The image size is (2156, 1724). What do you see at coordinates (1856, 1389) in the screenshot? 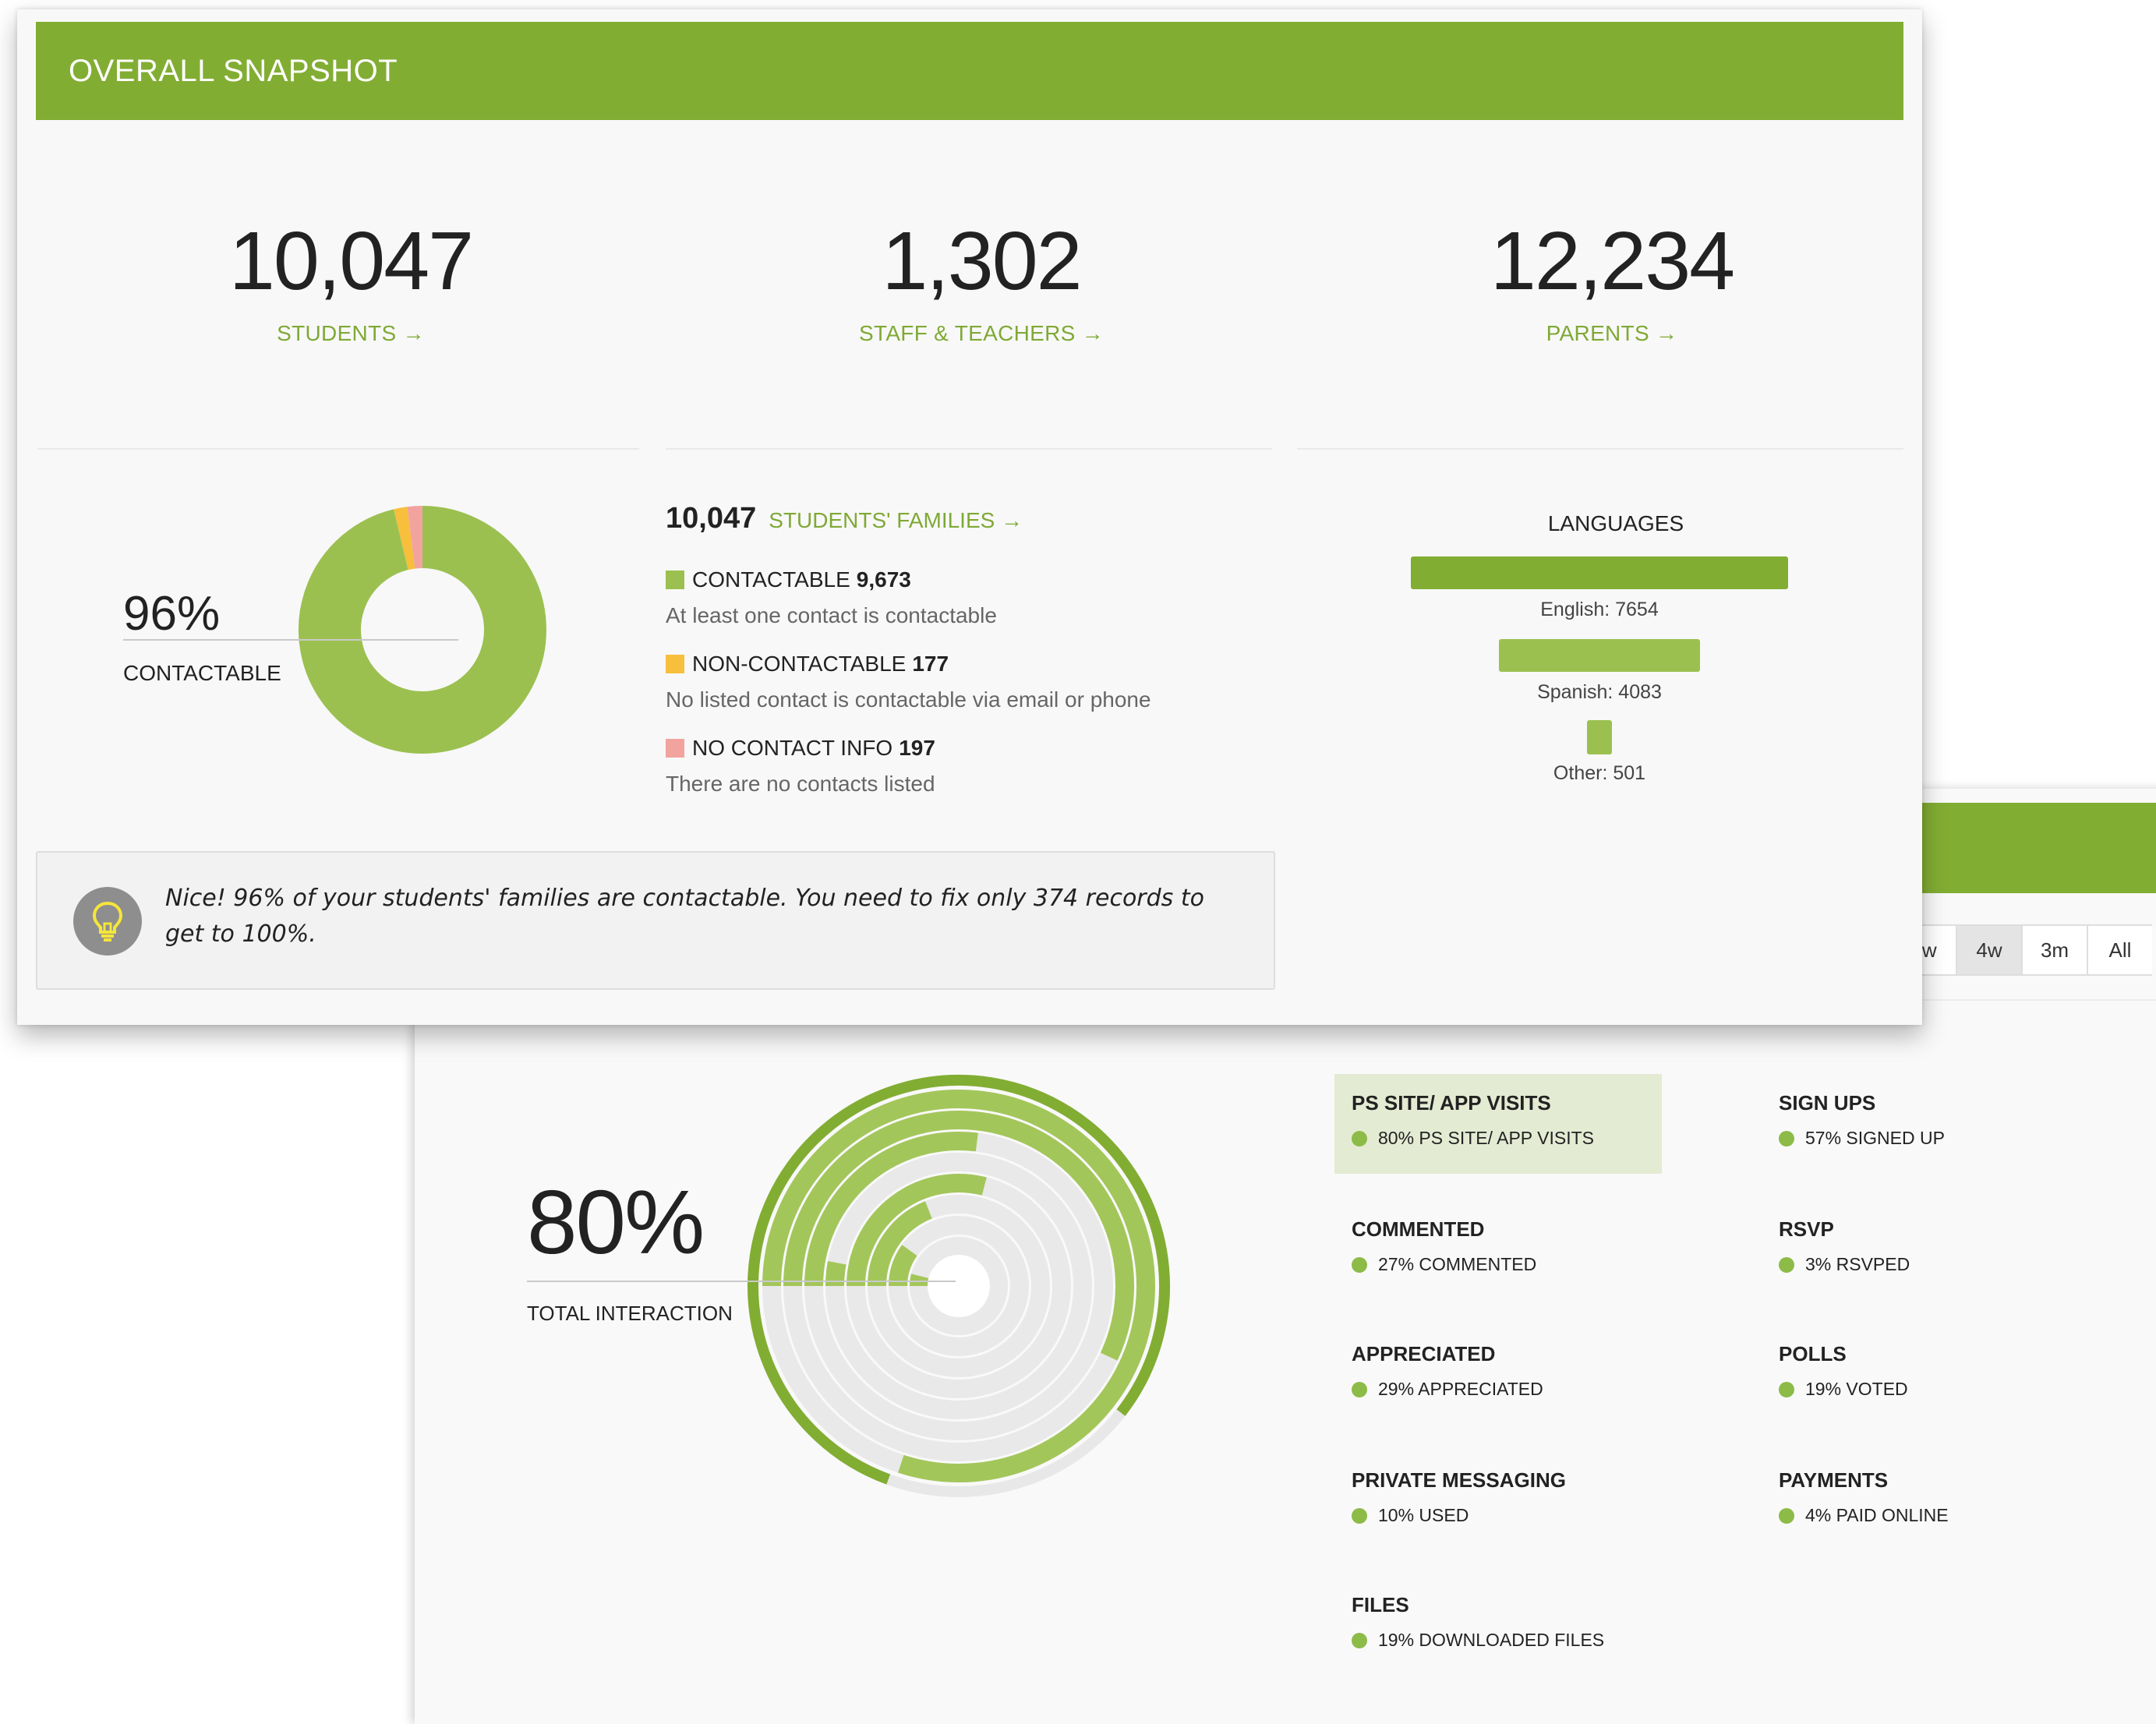
I see `metric-value-text: 19% VOTED` at bounding box center [1856, 1389].